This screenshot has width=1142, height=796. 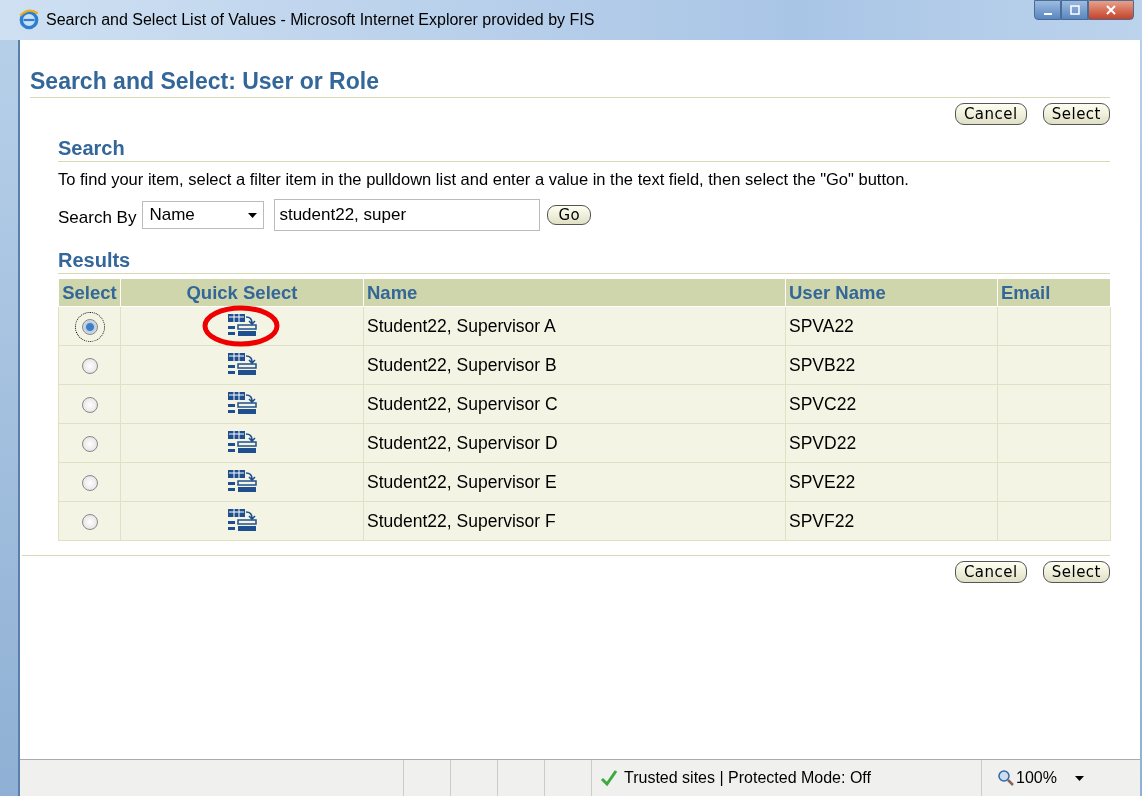 What do you see at coordinates (574, 326) in the screenshot?
I see `table-cell: Student22, Supervisor A` at bounding box center [574, 326].